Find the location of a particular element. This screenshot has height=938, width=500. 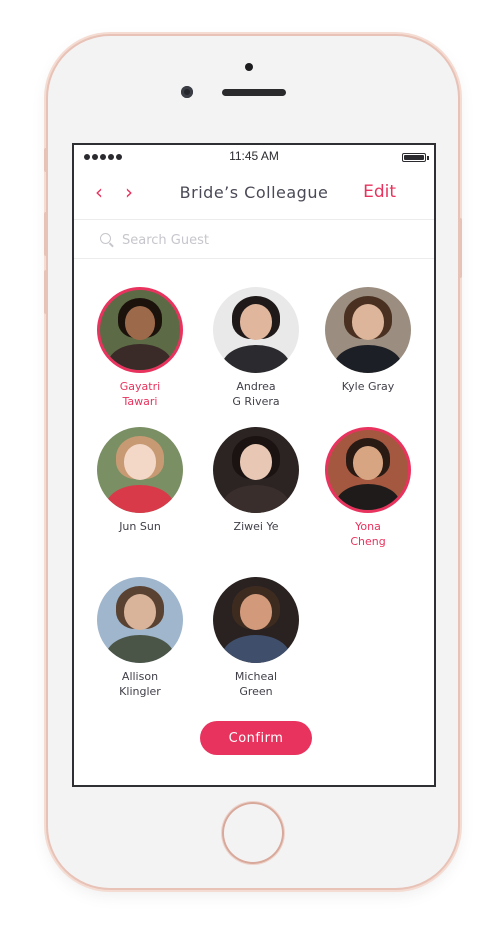

guest-item-kyle-gray: Kyle Gray is located at coordinates (368, 340).